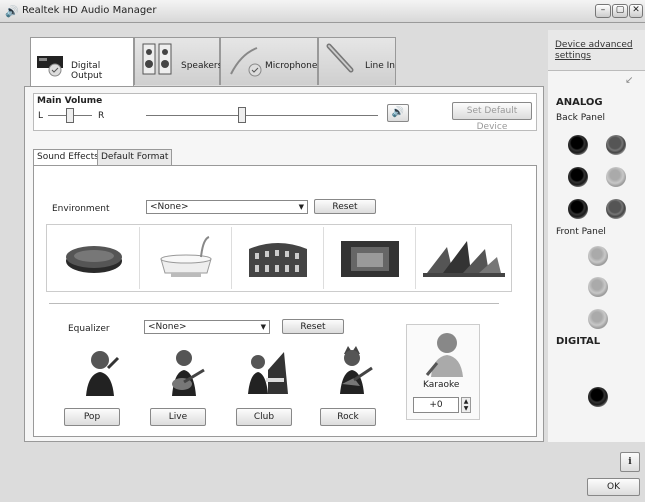 The height and width of the screenshot is (502, 645). I want to click on tab-label: Speakers, so click(202, 66).